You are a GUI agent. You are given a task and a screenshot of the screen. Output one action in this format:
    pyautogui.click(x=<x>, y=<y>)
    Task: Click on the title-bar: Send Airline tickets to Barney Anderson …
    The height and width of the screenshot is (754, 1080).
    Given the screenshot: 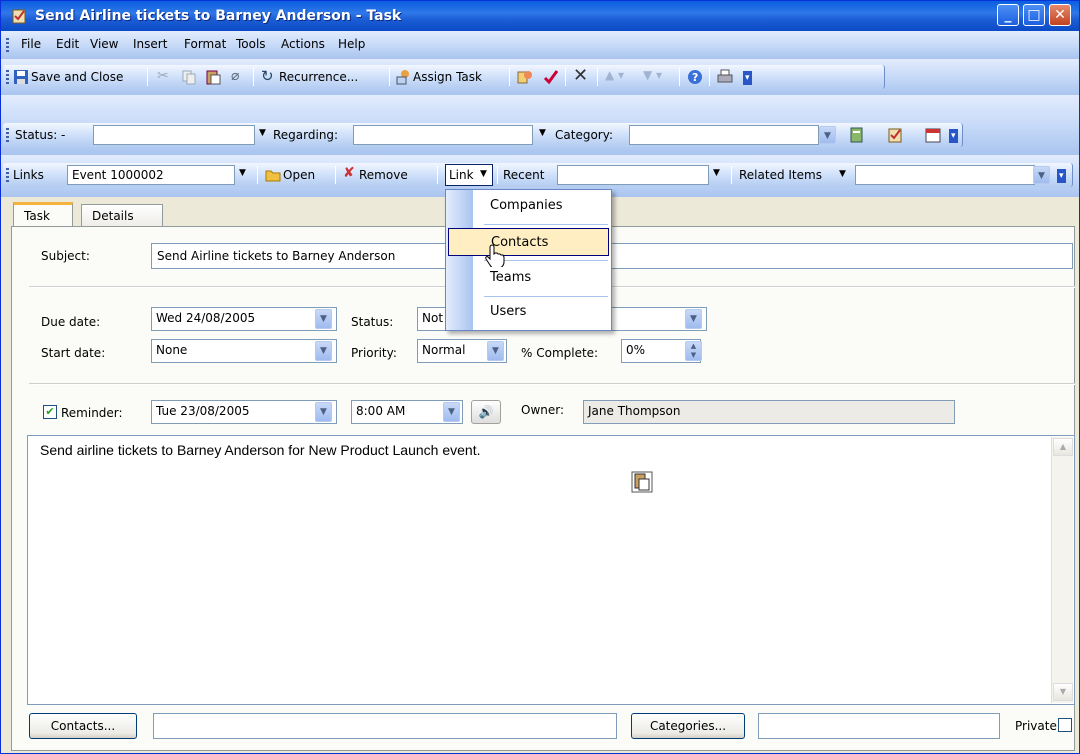 What is the action you would take?
    pyautogui.click(x=540, y=16)
    